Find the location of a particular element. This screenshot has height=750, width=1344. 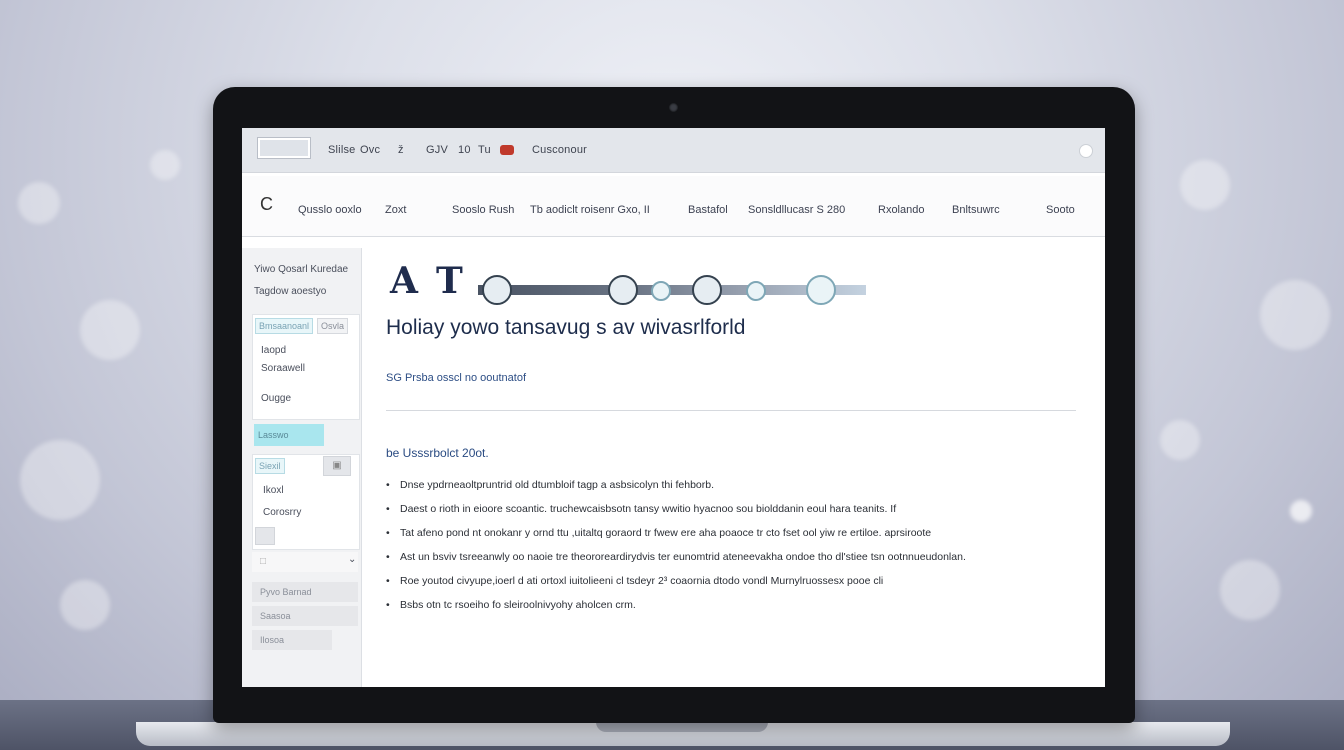

sidebar-subheader: Tagdow aoestyo is located at coordinates (290, 291).